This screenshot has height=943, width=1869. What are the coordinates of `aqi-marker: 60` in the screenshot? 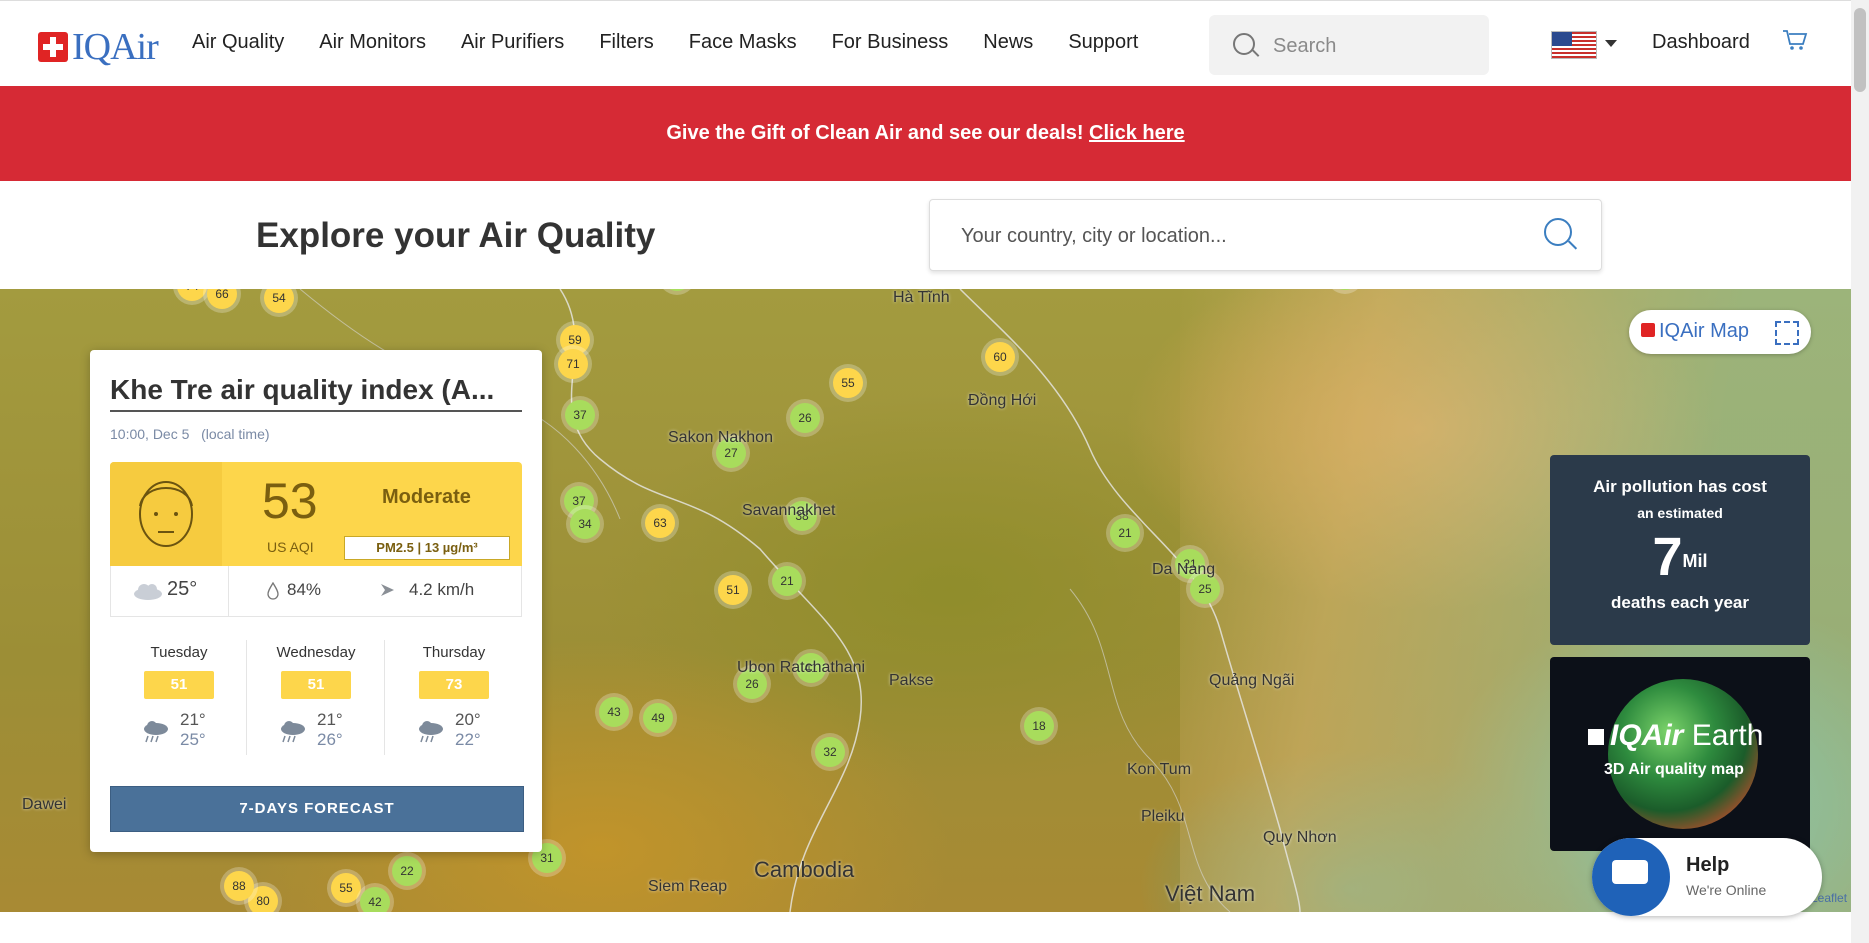 It's located at (1000, 357).